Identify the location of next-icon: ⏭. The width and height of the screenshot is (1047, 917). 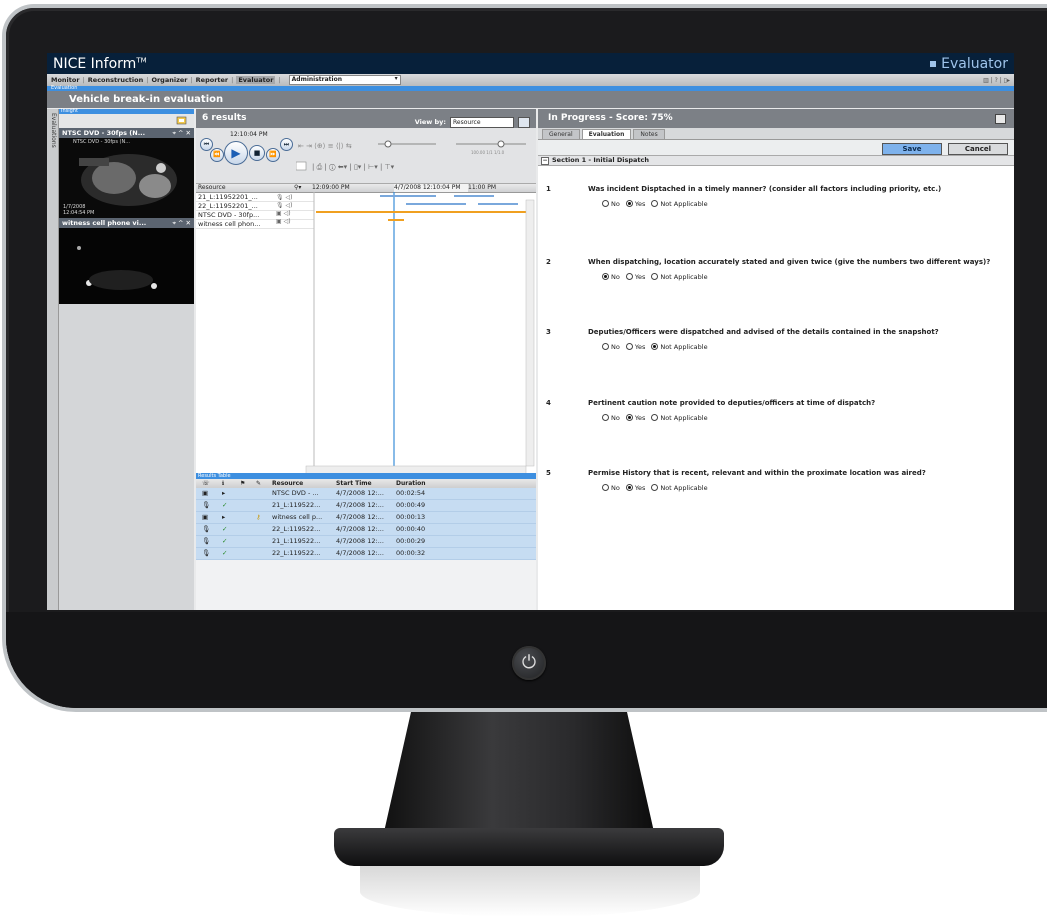
(286, 144).